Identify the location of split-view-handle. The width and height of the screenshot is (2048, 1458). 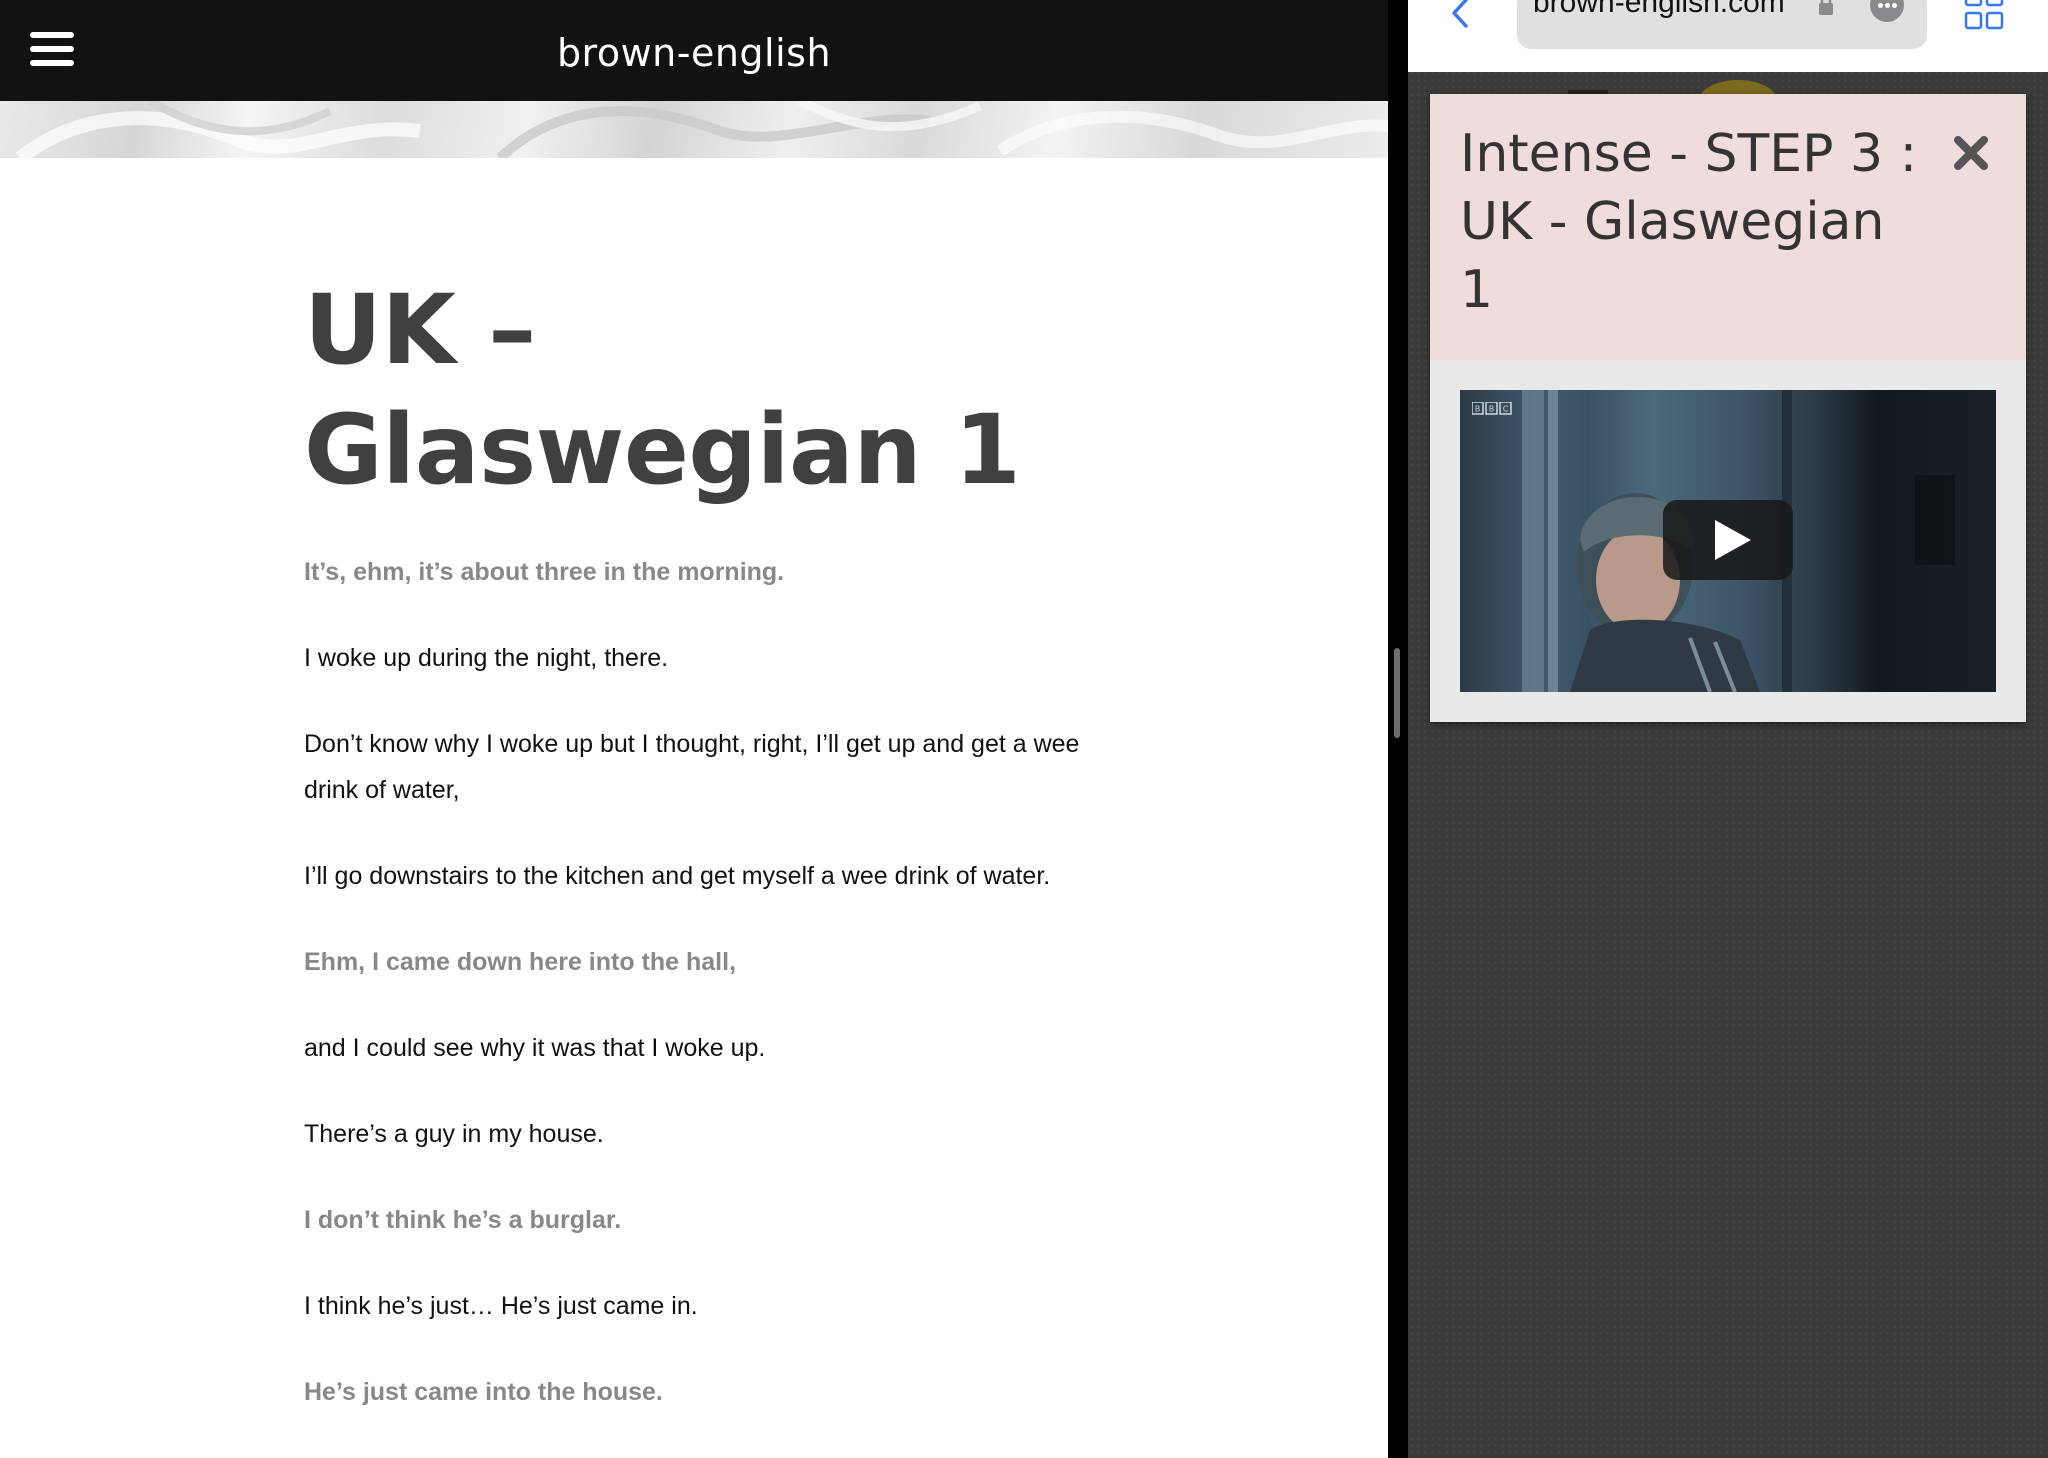
(1397, 693).